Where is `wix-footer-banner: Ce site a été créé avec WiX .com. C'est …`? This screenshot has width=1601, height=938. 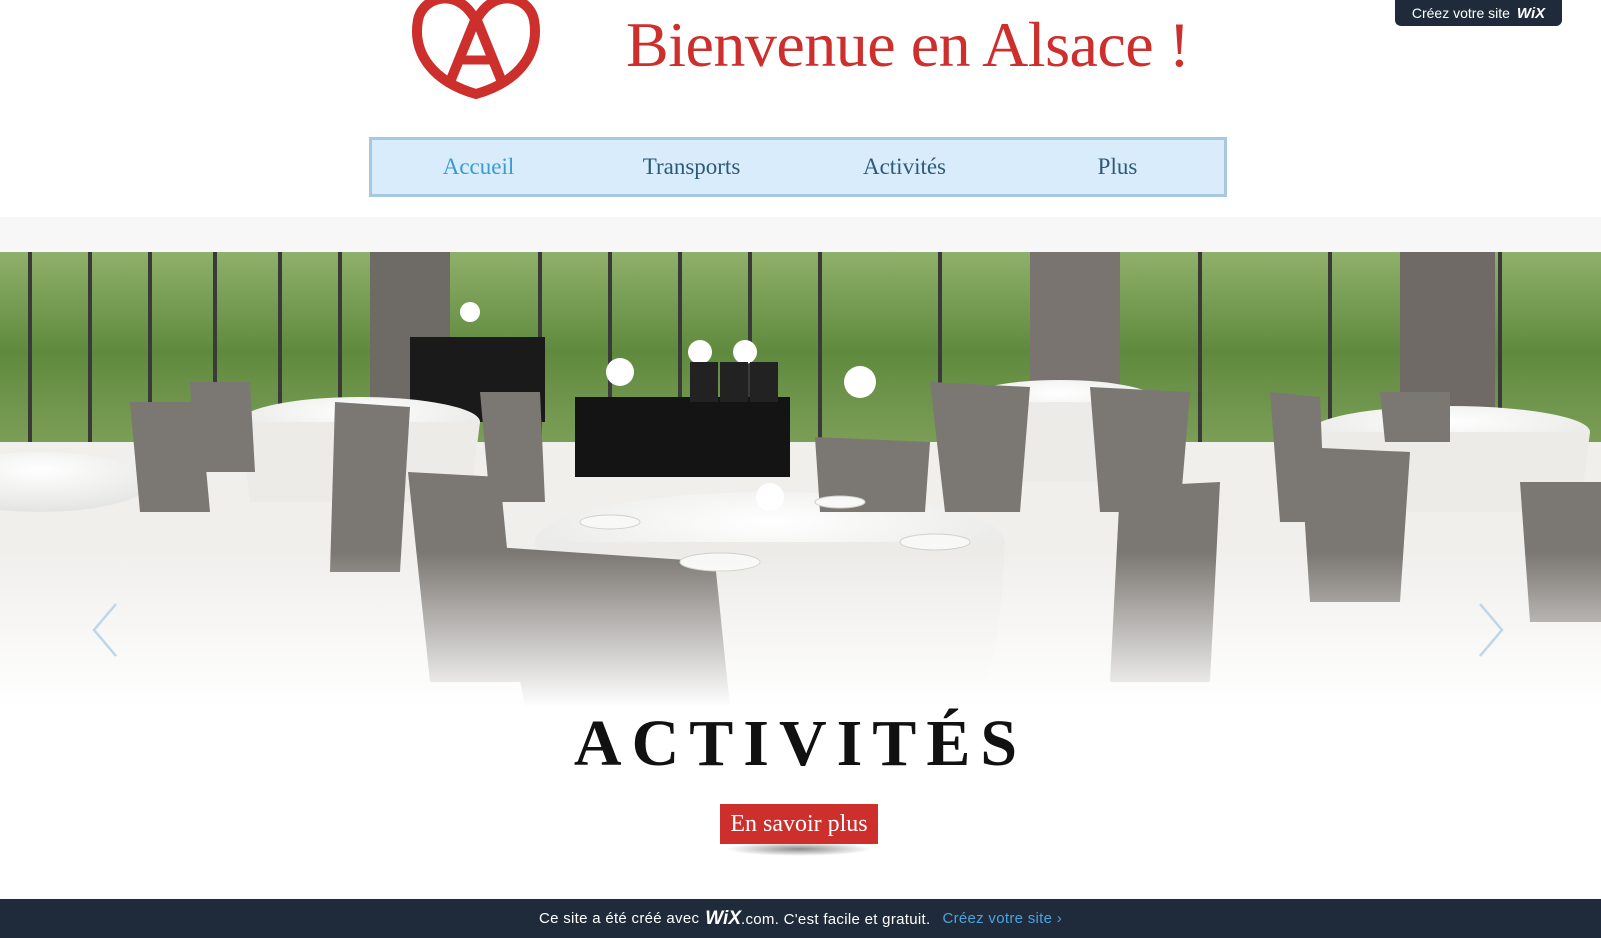
wix-footer-banner: Ce site a été créé avec WiX .com. C'est … is located at coordinates (800, 918).